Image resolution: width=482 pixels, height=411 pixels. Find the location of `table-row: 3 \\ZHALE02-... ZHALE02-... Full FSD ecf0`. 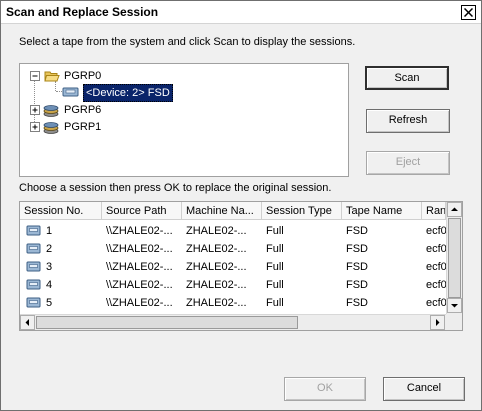

table-row: 3 \\ZHALE02-... ZHALE02-... Full FSD ecf0 is located at coordinates (233, 267).